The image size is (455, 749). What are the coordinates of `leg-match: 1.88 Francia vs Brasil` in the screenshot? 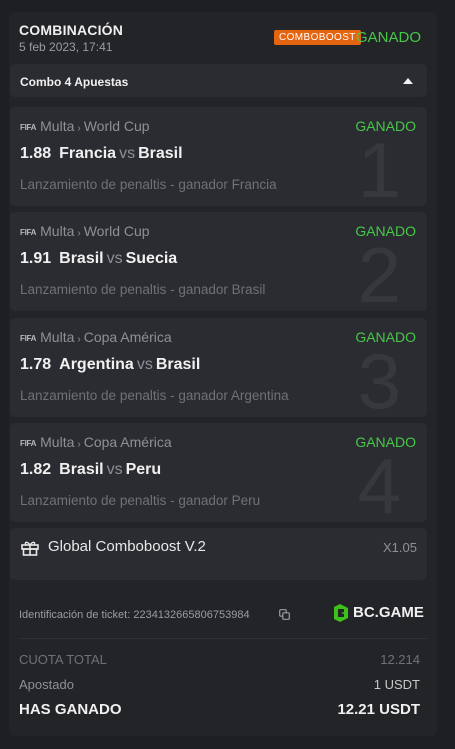 It's located at (101, 154).